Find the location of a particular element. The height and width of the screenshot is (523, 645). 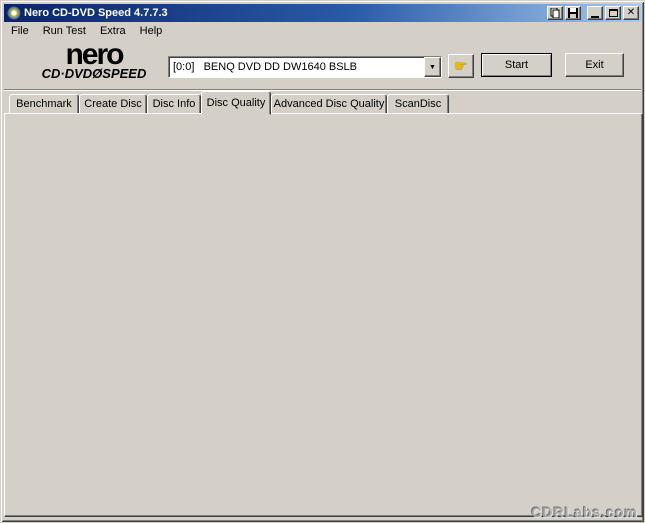

exit-button: Exit is located at coordinates (594, 65).